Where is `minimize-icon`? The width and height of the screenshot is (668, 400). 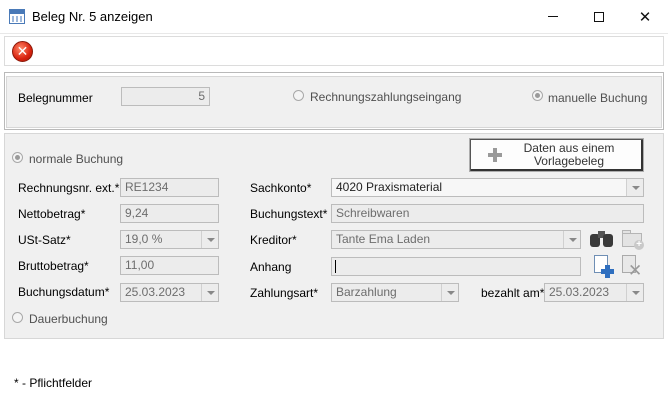 minimize-icon is located at coordinates (553, 16).